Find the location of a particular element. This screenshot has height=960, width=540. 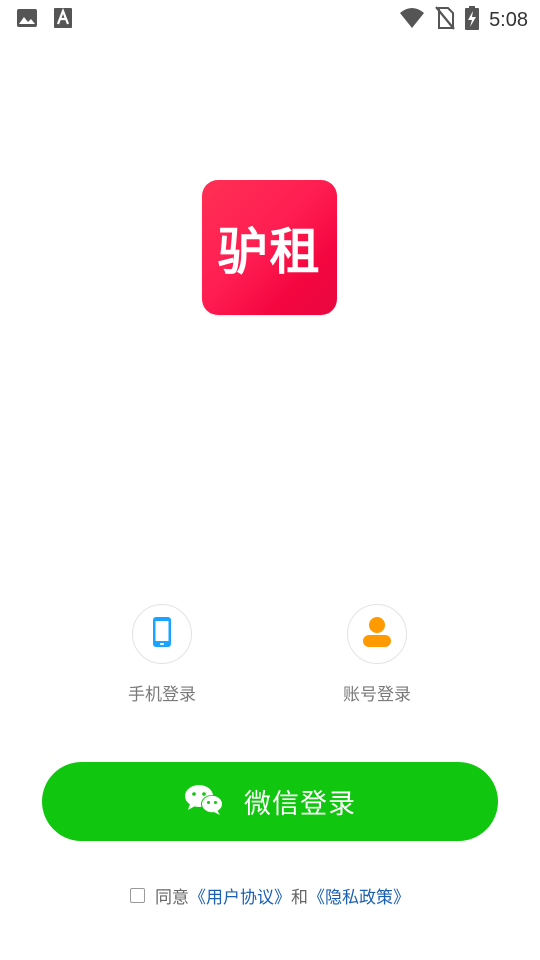

status-bar-notifications is located at coordinates (44, 19).